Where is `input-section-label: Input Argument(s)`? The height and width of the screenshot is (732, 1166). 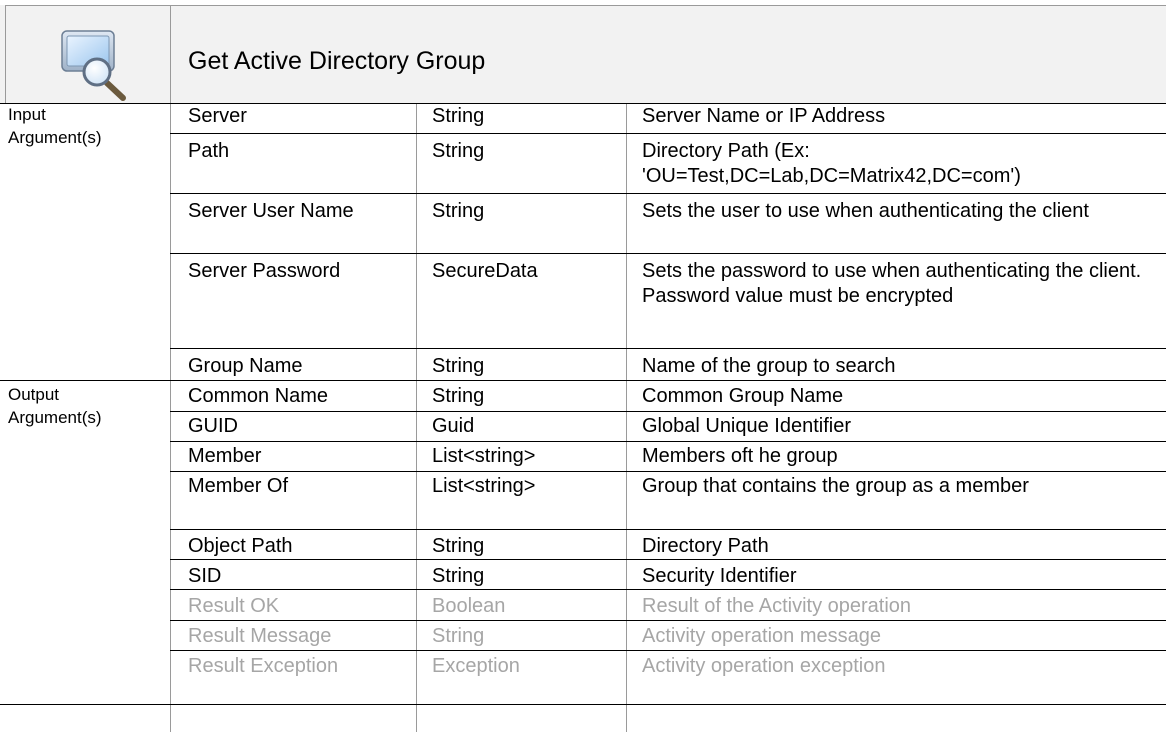 input-section-label: Input Argument(s) is located at coordinates (55, 126).